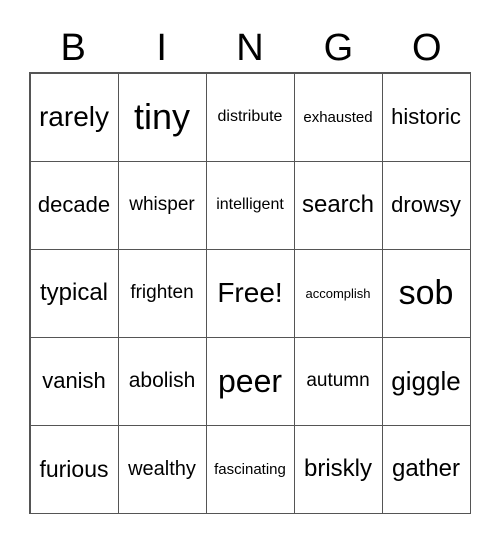 Image resolution: width=500 pixels, height=544 pixels. Describe the element at coordinates (426, 381) in the screenshot. I see `bingo-cell: giggle` at that location.